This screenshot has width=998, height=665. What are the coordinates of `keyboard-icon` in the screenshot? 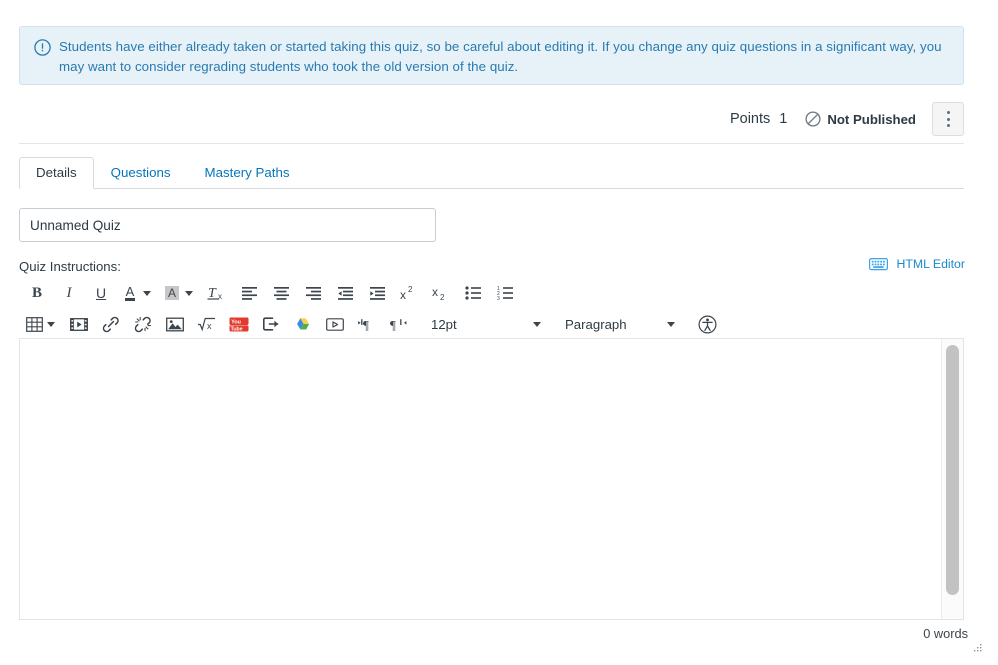 It's located at (879, 264).